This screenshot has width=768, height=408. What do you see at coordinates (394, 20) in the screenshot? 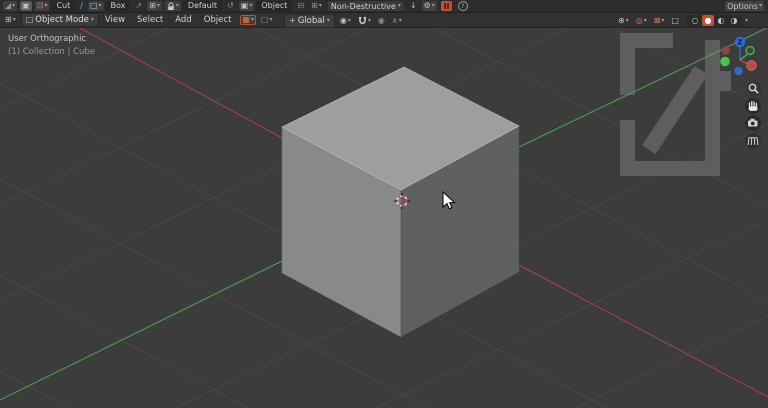
I see `falloff-icon: ∧` at bounding box center [394, 20].